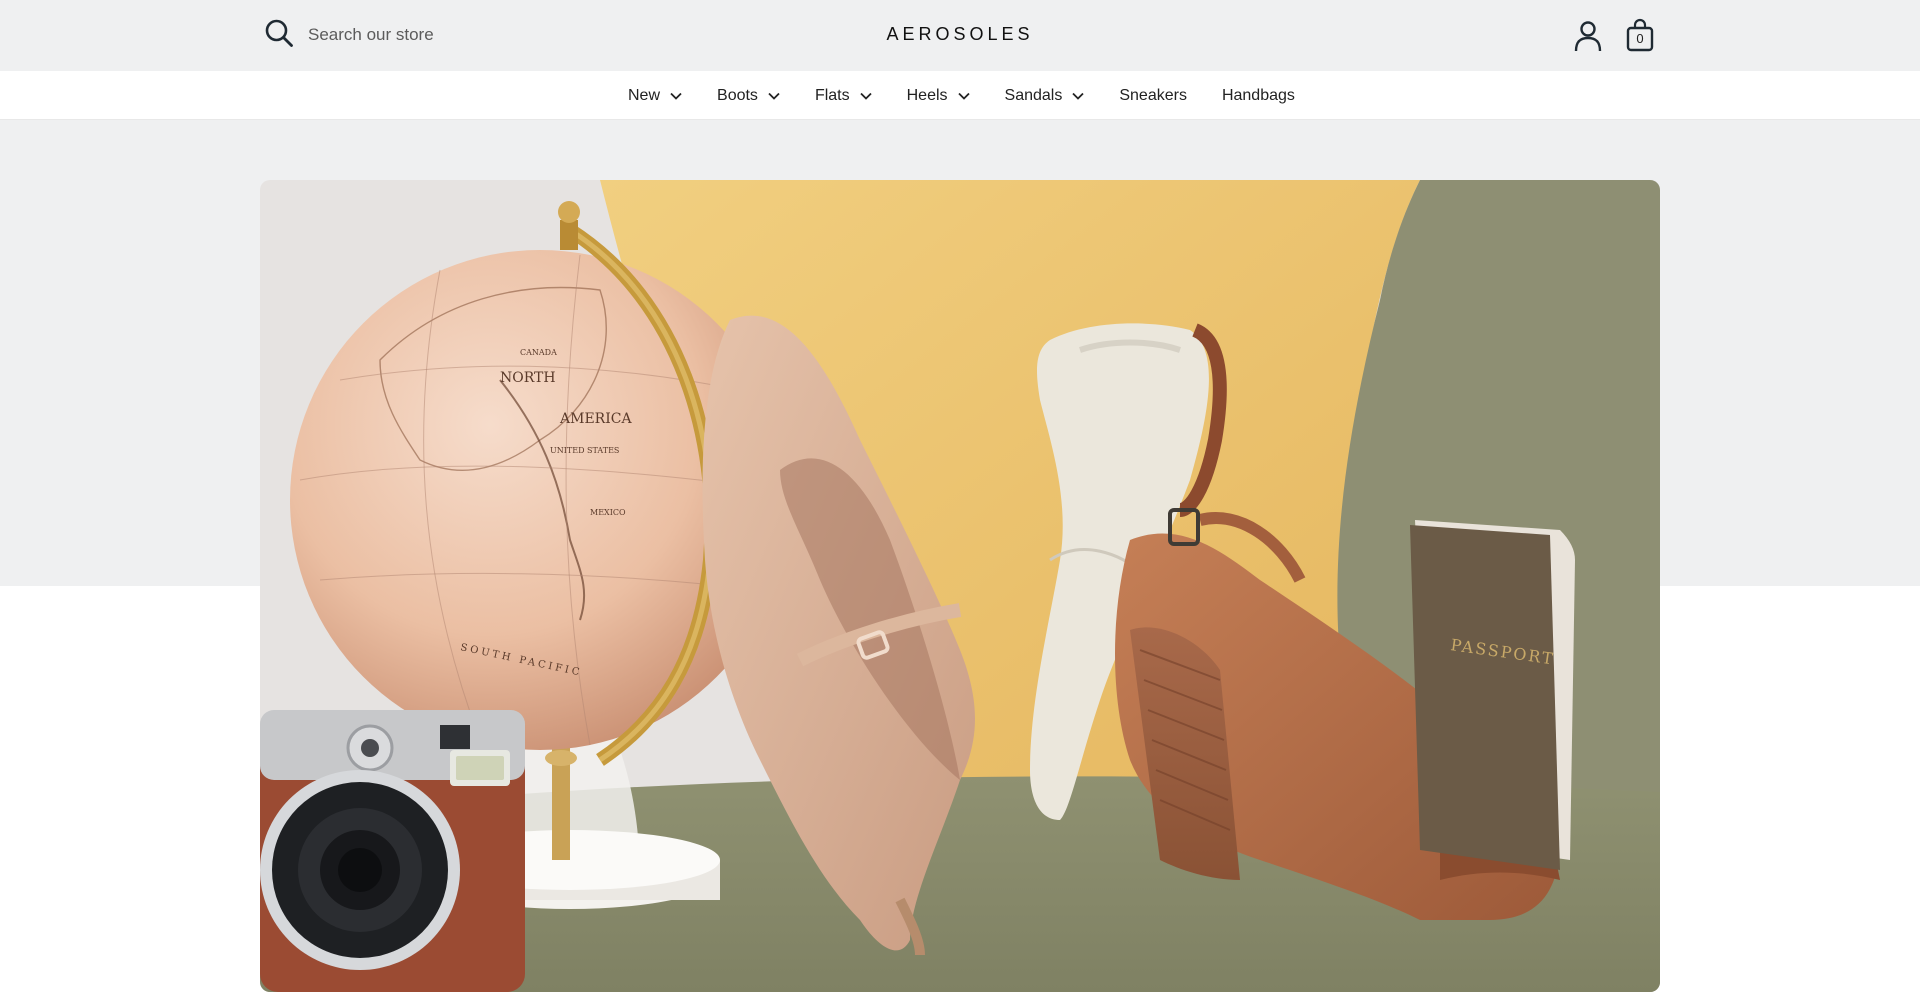 The height and width of the screenshot is (993, 1920). Describe the element at coordinates (644, 95) in the screenshot. I see `nav-item-label: New` at that location.